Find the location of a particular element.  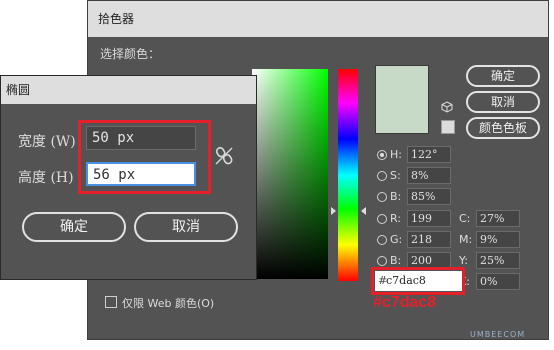

m-label: M: is located at coordinates (466, 239).